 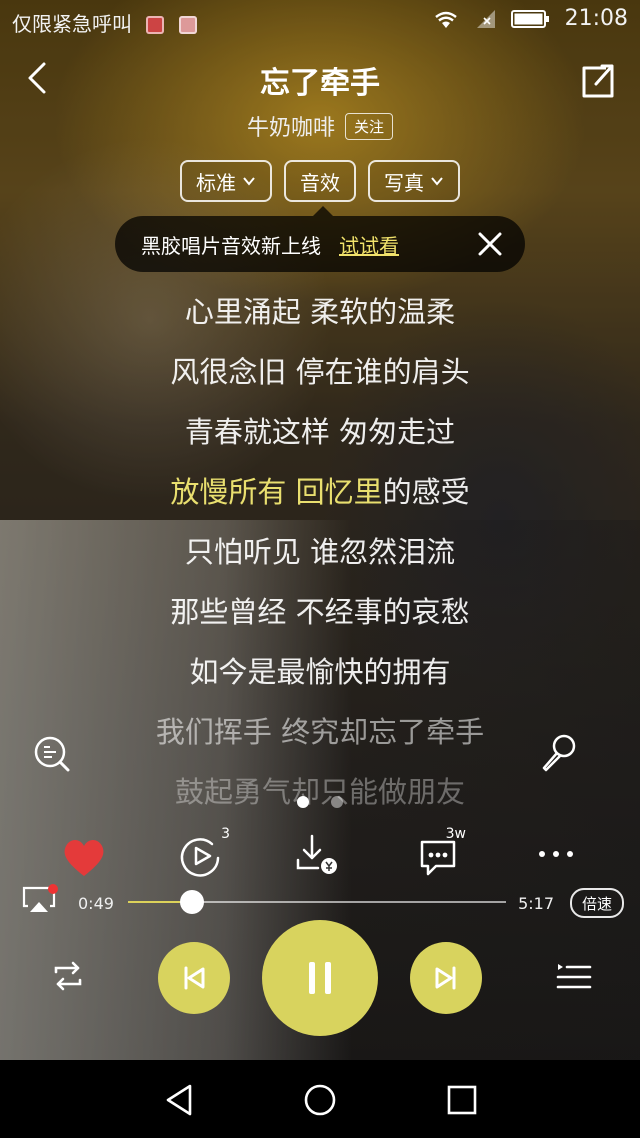 I want to click on battery-icon, so click(x=529, y=18).